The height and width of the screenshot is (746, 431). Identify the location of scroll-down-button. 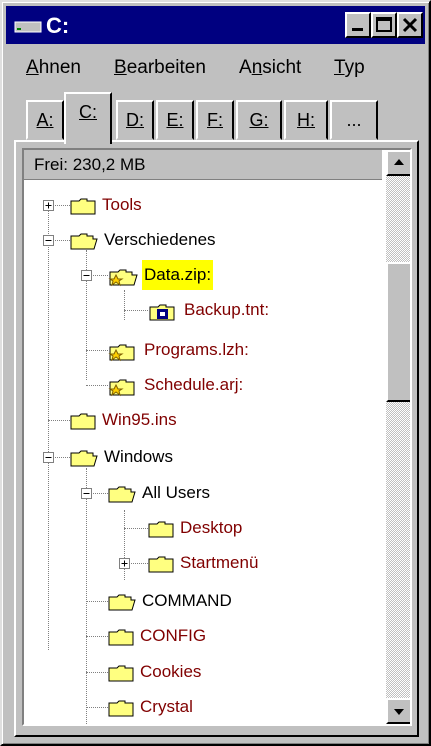
(398, 711).